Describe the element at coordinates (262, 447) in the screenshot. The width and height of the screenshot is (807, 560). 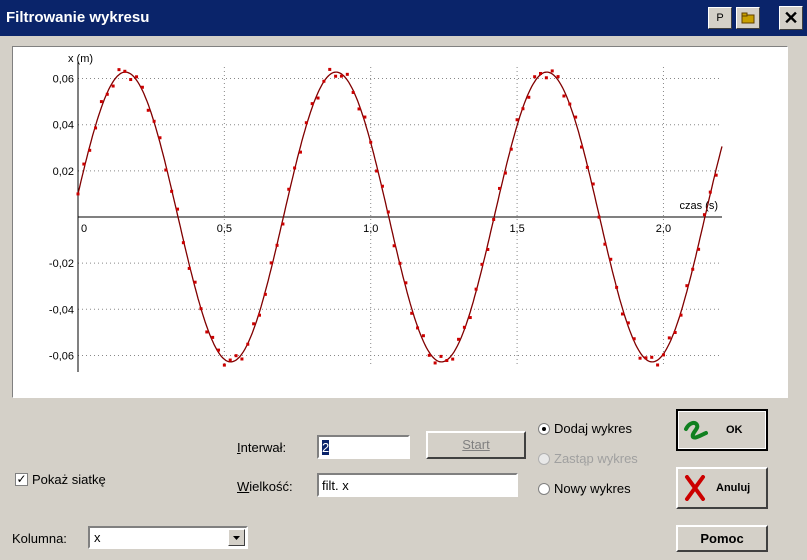
I see `interval-label: Interwał:` at that location.